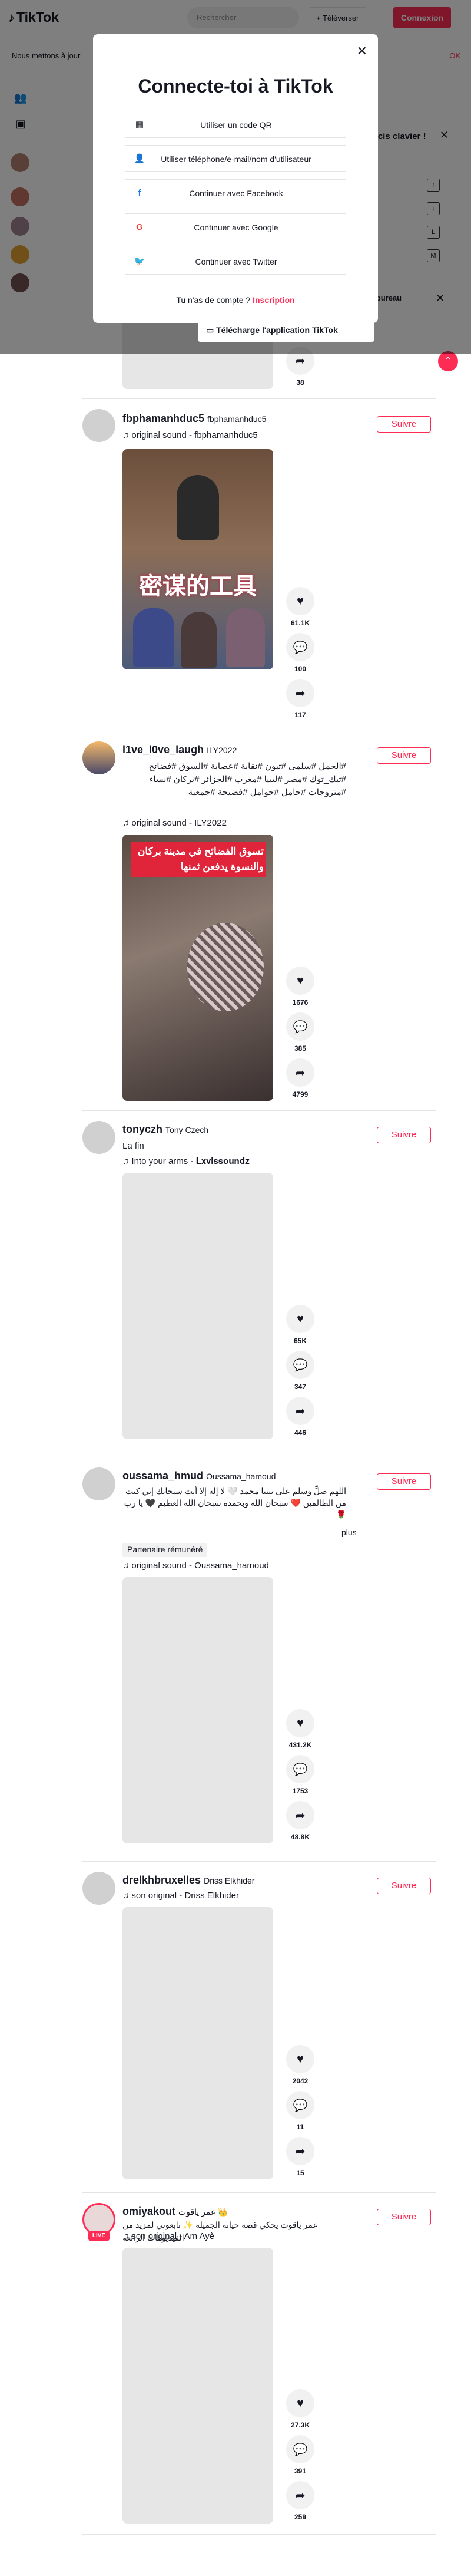  What do you see at coordinates (164, 419) in the screenshot?
I see `username: fbphamanhduc5` at bounding box center [164, 419].